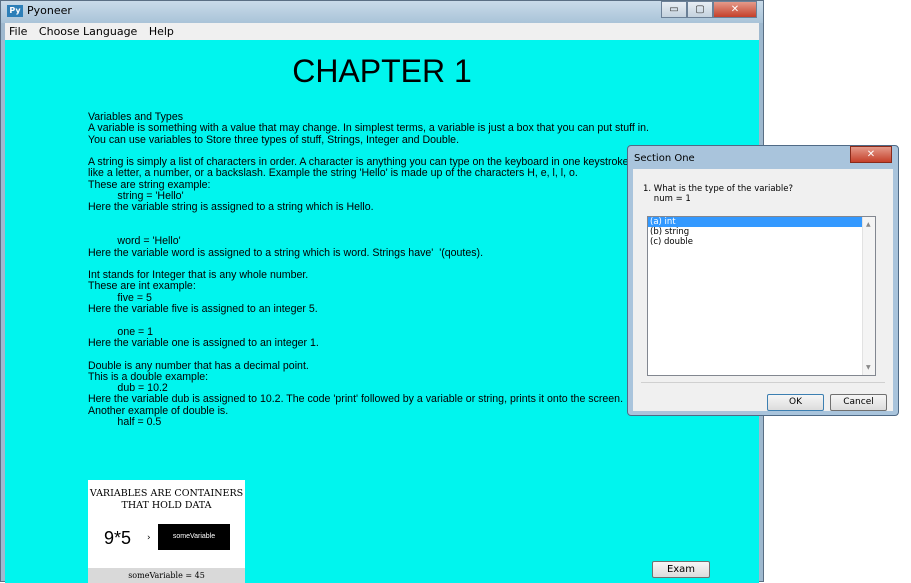 Image resolution: width=911 pixels, height=583 pixels. What do you see at coordinates (382, 12) in the screenshot?
I see `title-bar: Py Pyoneer ▭ ▢ ✕` at bounding box center [382, 12].